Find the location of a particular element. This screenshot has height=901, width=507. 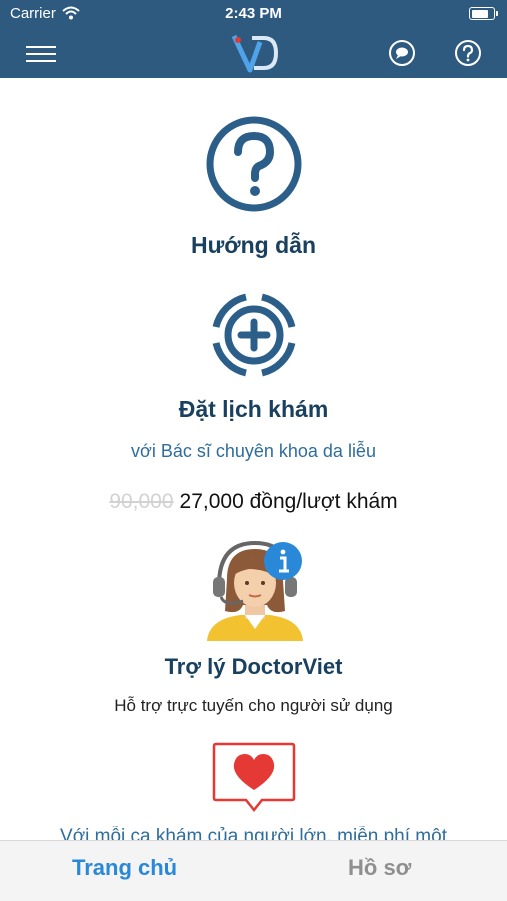

tab-bar: Trang chủ Hồ sơ is located at coordinates (253, 870).